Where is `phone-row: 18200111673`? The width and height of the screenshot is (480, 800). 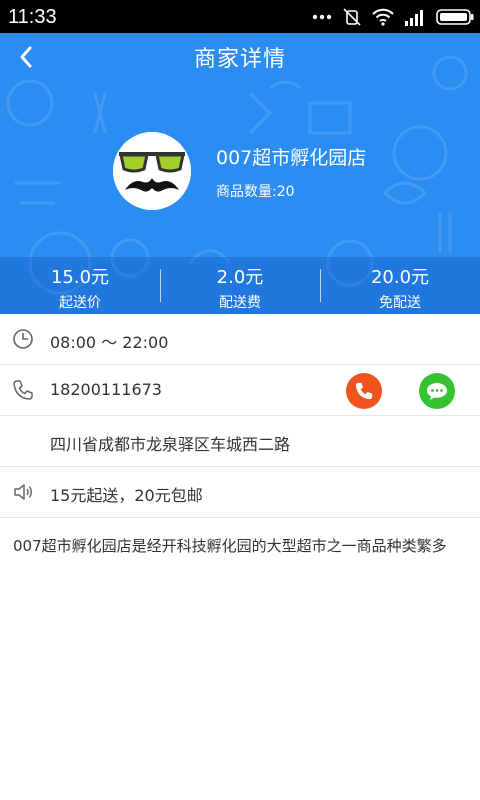 phone-row: 18200111673 is located at coordinates (240, 390).